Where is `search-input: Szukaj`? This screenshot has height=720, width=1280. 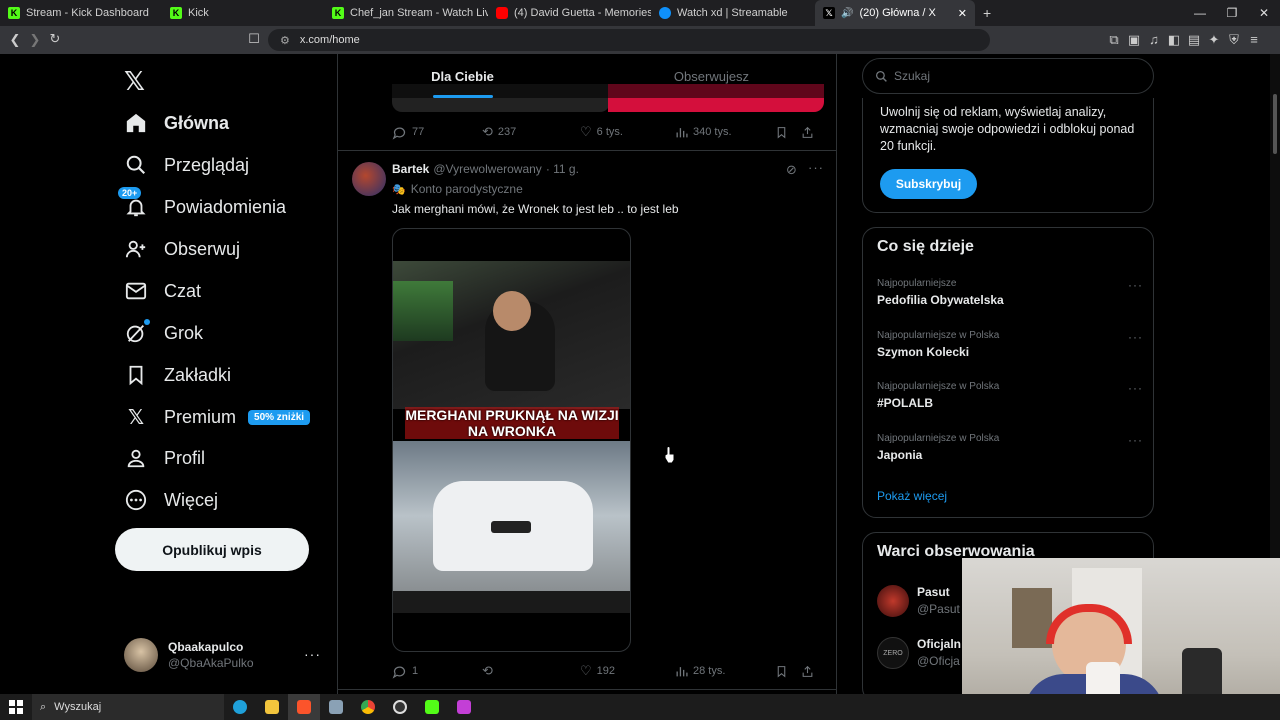 search-input: Szukaj is located at coordinates (1008, 76).